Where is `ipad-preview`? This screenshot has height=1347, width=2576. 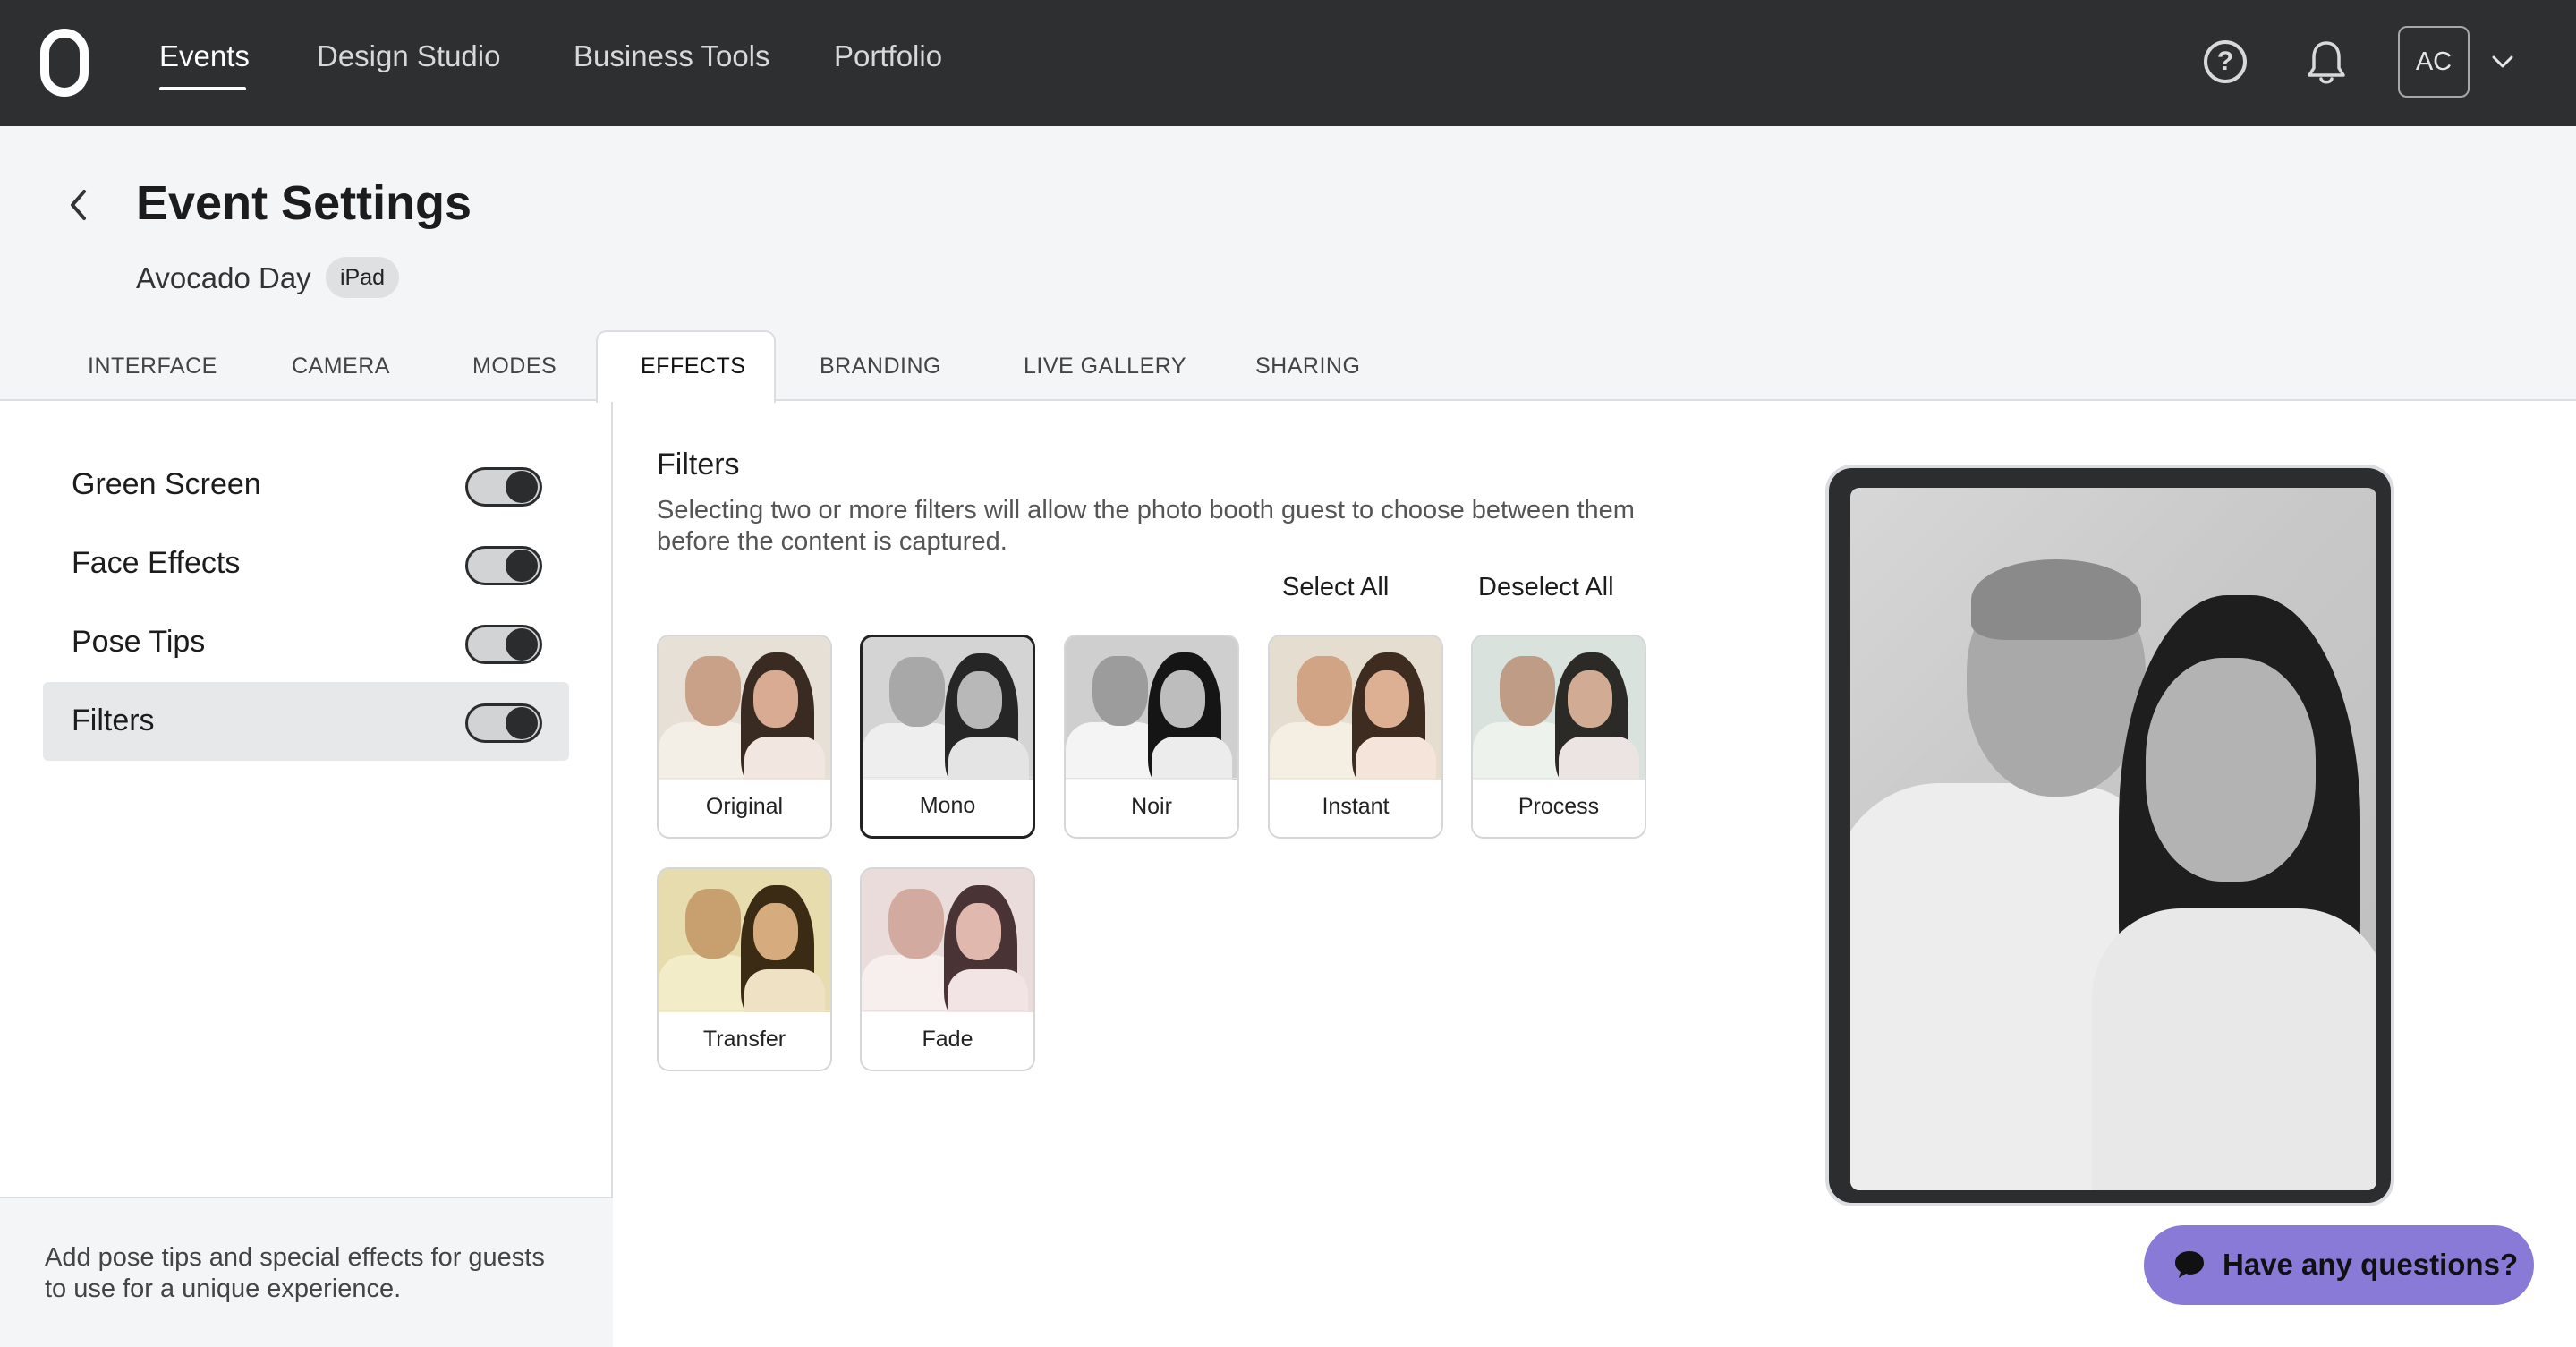 ipad-preview is located at coordinates (2109, 836).